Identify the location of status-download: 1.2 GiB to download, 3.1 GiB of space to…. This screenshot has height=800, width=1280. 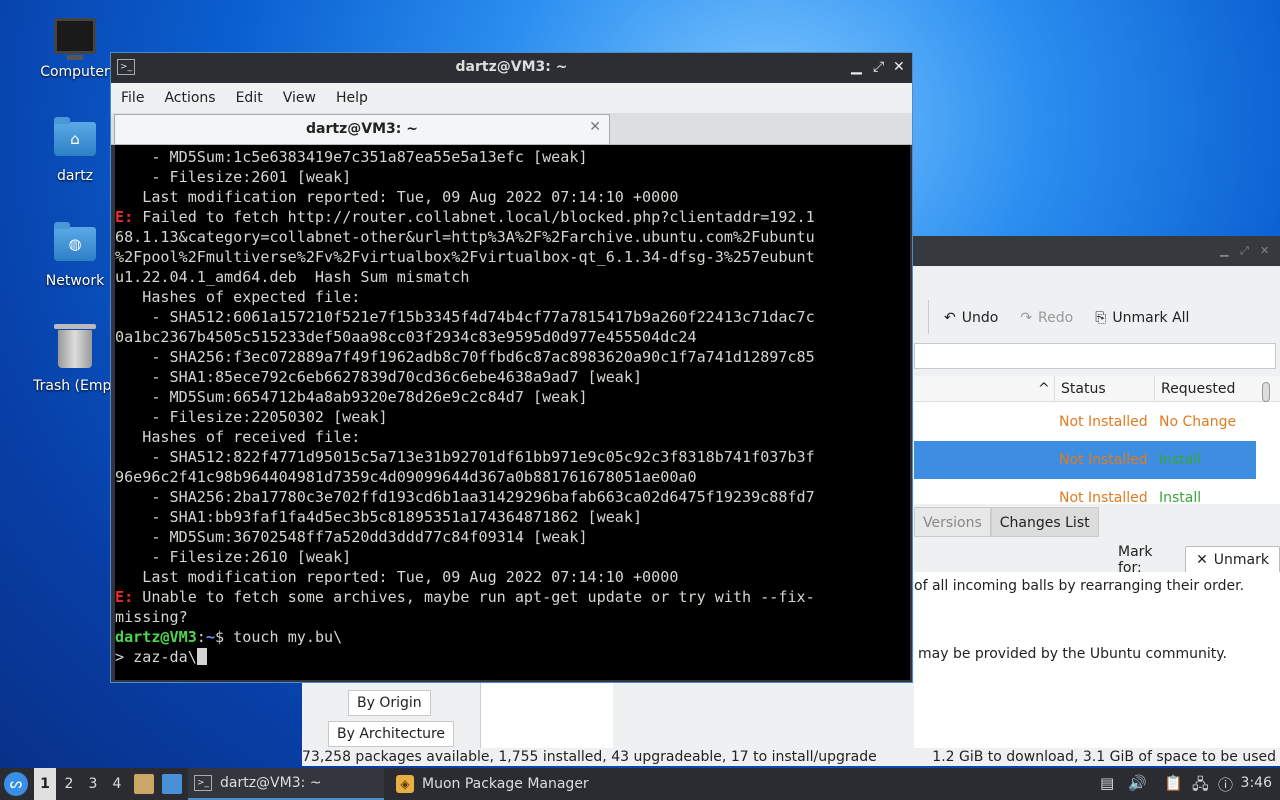
(1104, 757).